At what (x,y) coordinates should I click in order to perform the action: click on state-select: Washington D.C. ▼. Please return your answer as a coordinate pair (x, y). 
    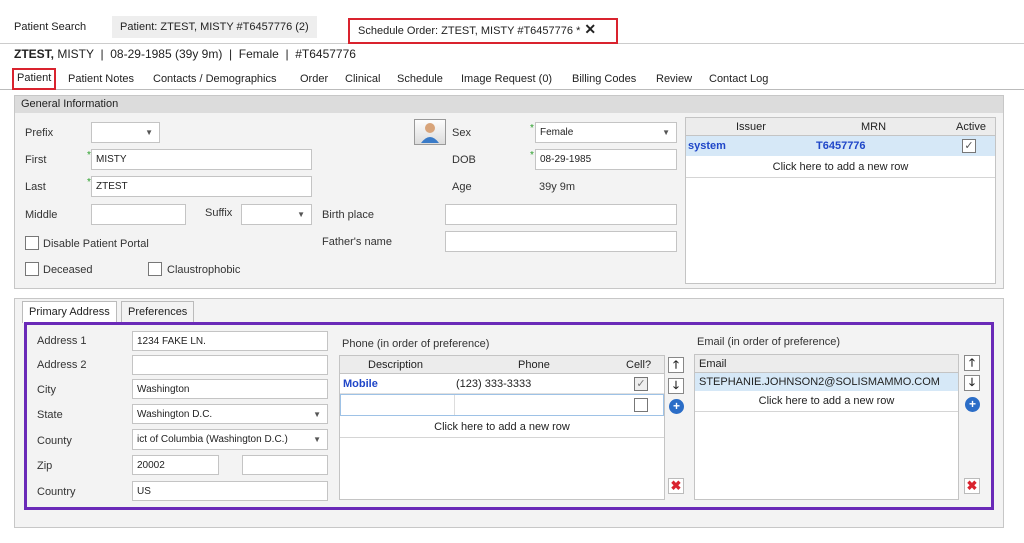
    Looking at the image, I should click on (230, 414).